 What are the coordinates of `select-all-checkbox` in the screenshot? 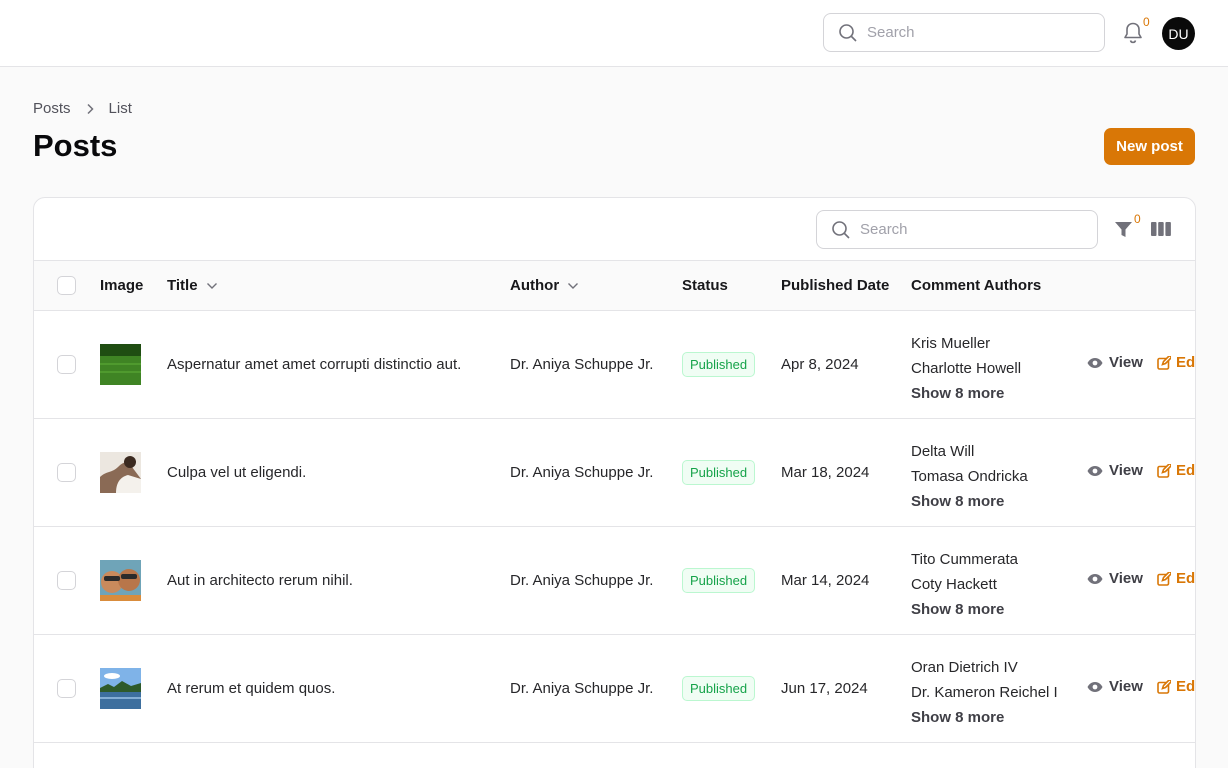 It's located at (66, 285).